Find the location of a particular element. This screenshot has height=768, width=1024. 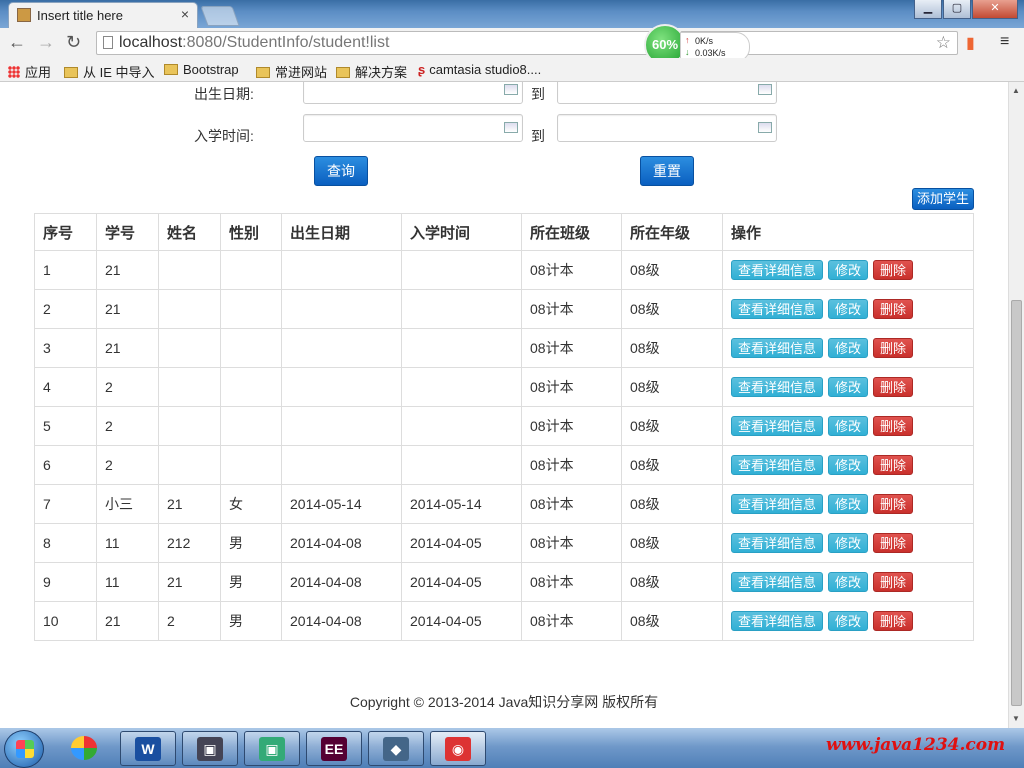

page-scrollbar: ▲ ▼ is located at coordinates (1016, 405).